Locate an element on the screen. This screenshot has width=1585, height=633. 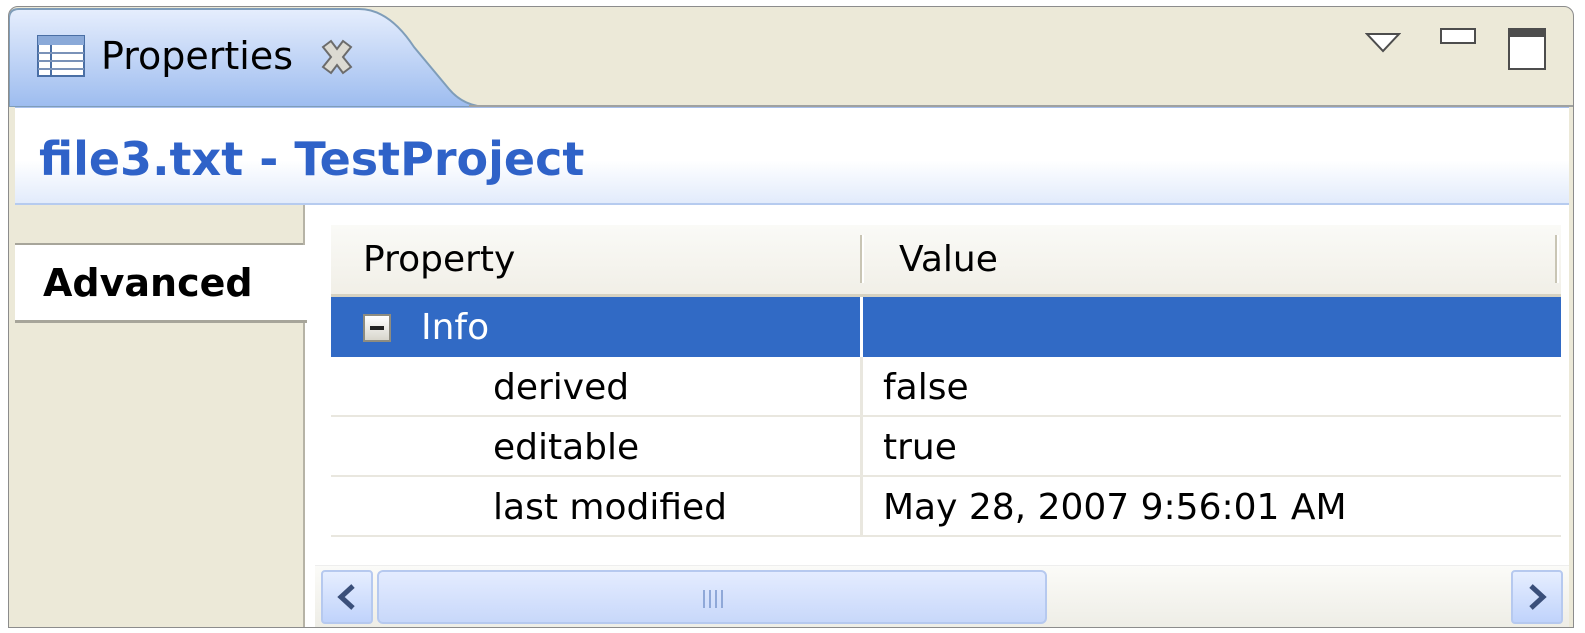
tab-advanced: Advanced is located at coordinates (161, 284).